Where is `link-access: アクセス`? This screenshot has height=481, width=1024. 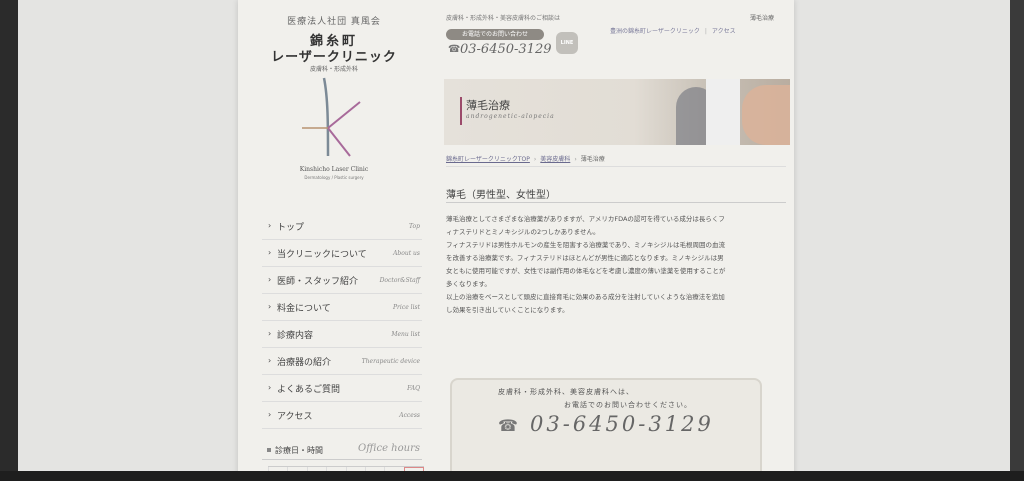 link-access: アクセス is located at coordinates (724, 31).